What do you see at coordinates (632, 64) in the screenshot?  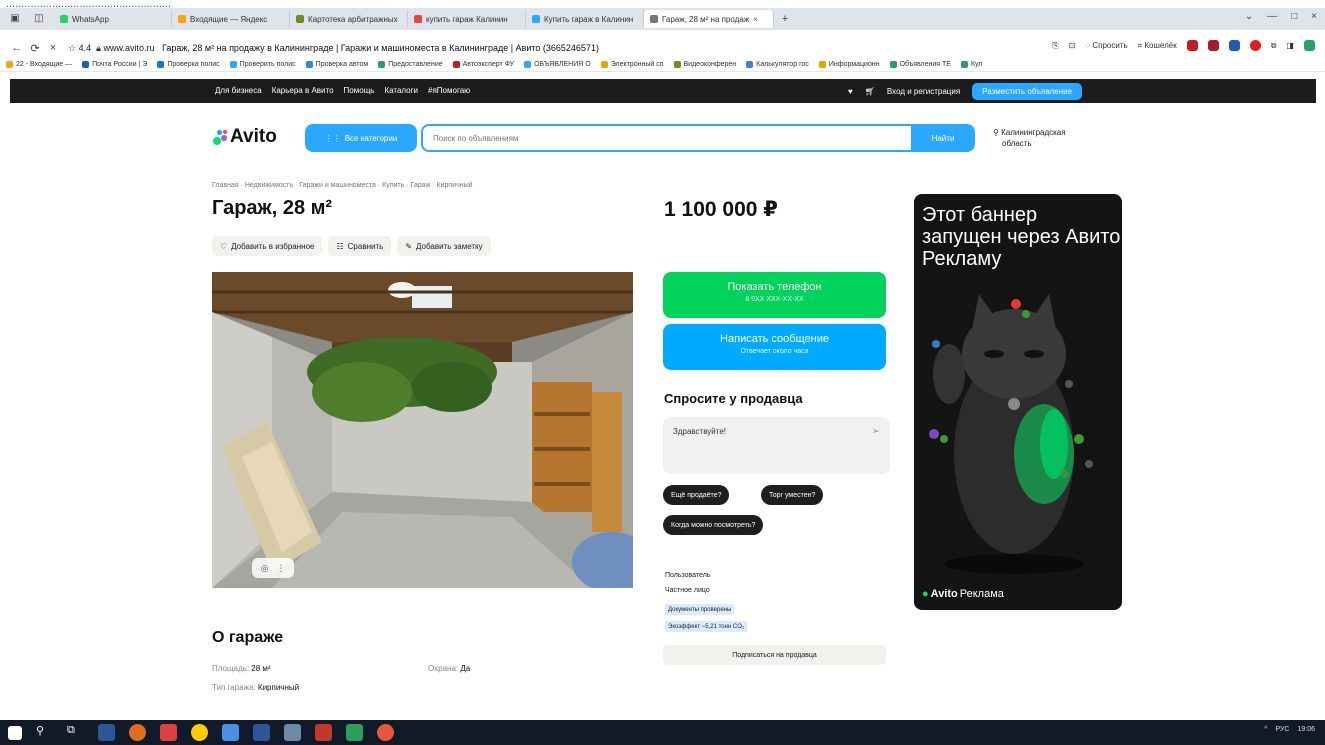 I see `bookmark-item: Электронный сп` at bounding box center [632, 64].